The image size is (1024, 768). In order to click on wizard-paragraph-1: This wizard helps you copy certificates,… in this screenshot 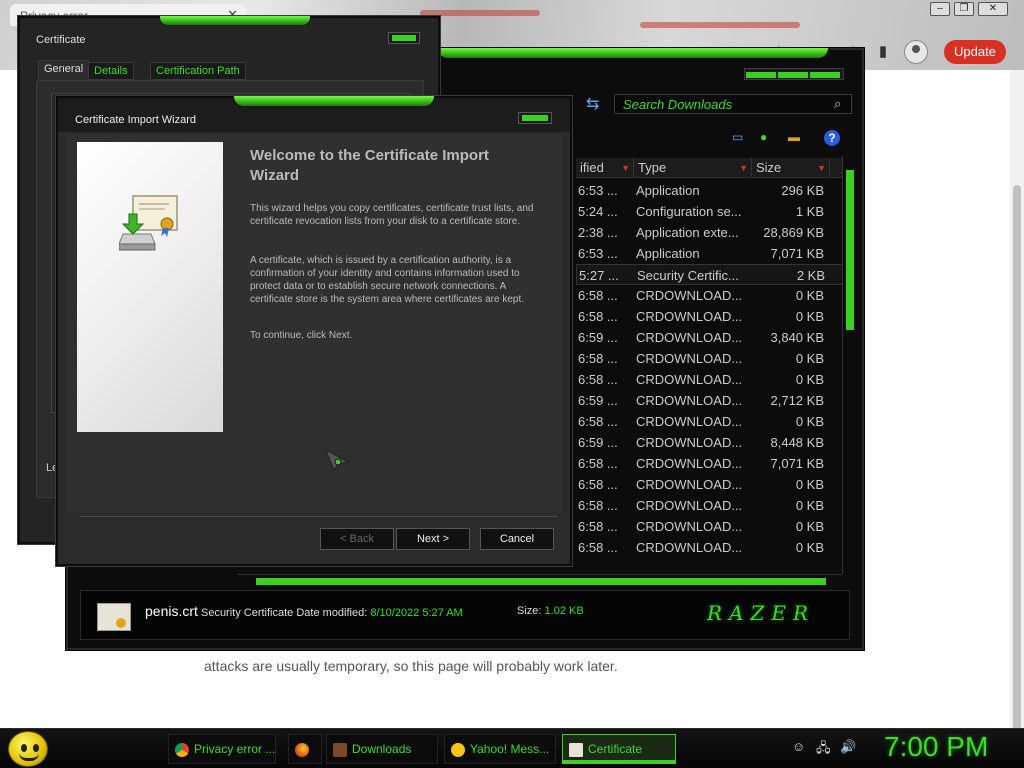, I will do `click(392, 215)`.